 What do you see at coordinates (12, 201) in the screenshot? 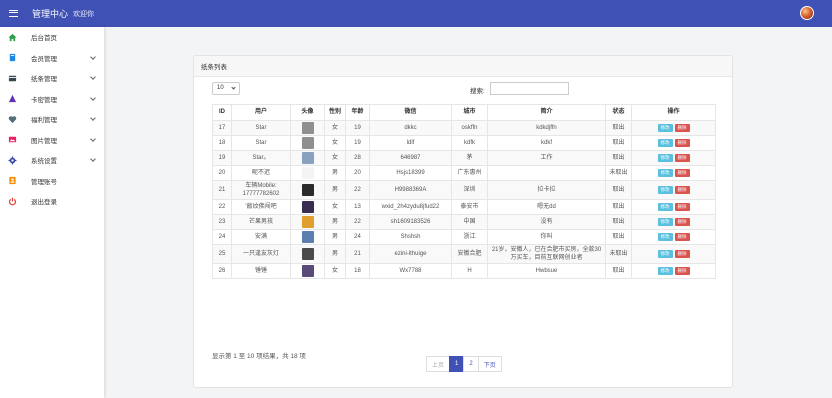
I see `power-icon` at bounding box center [12, 201].